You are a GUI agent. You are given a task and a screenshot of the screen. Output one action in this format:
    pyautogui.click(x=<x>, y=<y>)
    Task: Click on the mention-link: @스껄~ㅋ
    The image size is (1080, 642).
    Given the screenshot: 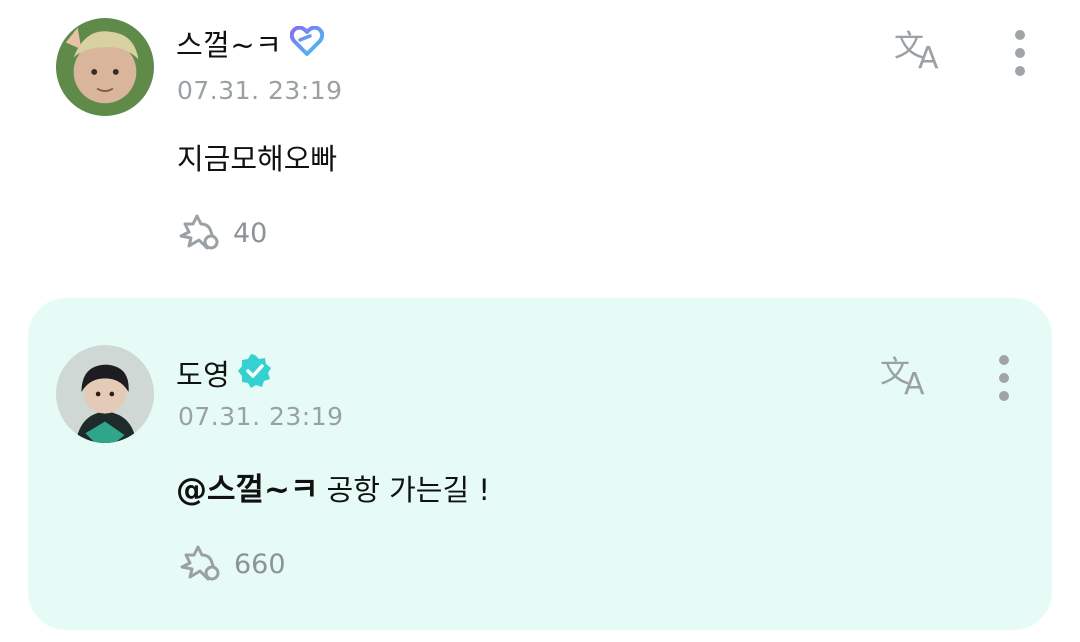 What is the action you would take?
    pyautogui.click(x=247, y=490)
    